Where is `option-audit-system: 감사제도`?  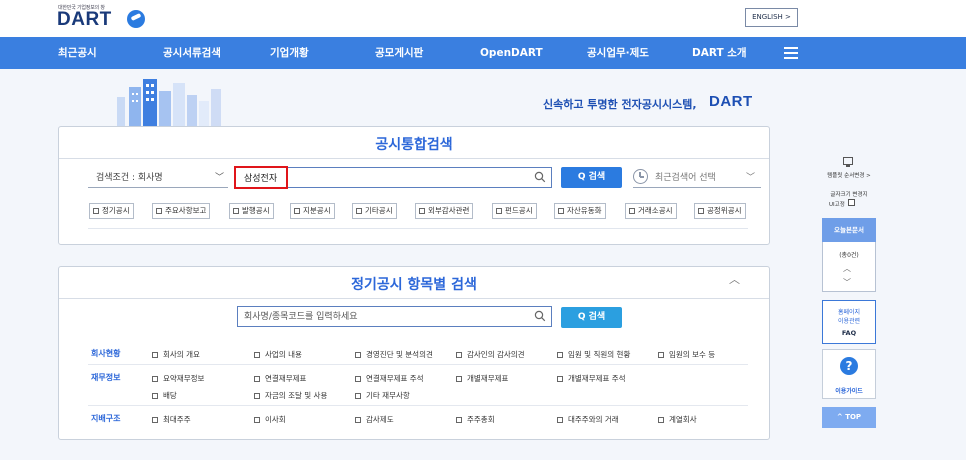 option-audit-system: 감사제도 is located at coordinates (374, 419).